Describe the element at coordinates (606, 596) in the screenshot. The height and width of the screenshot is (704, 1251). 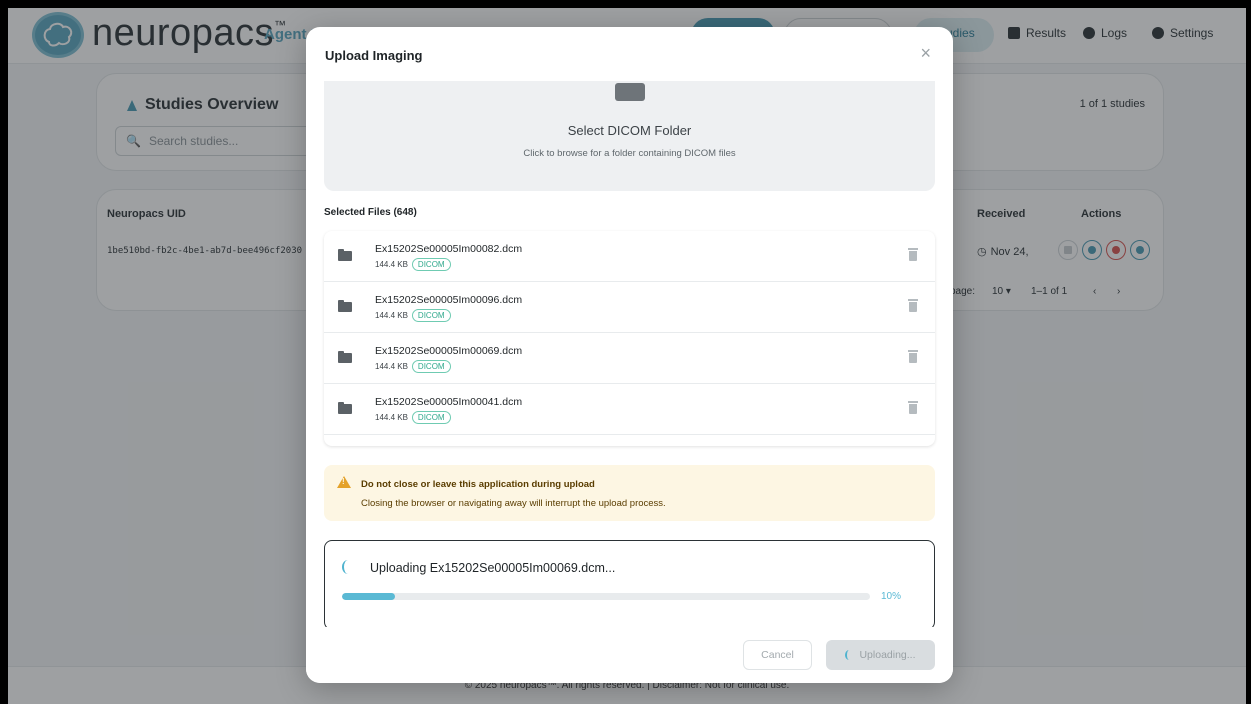
I see `progress-bar` at that location.